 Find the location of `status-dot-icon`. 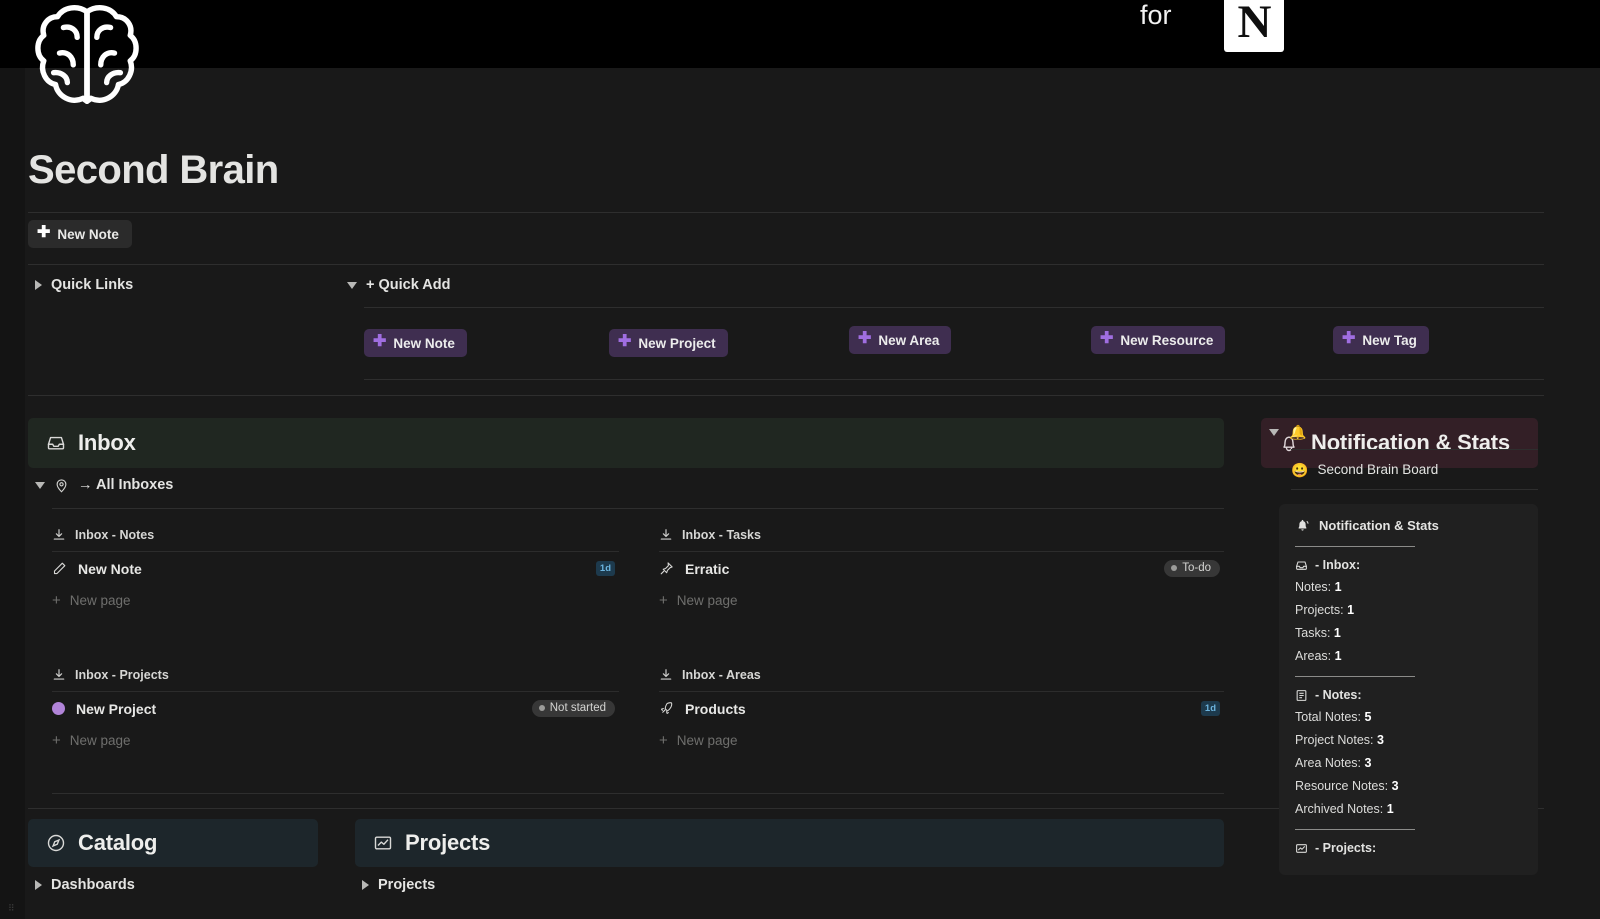

status-dot-icon is located at coordinates (1174, 568).